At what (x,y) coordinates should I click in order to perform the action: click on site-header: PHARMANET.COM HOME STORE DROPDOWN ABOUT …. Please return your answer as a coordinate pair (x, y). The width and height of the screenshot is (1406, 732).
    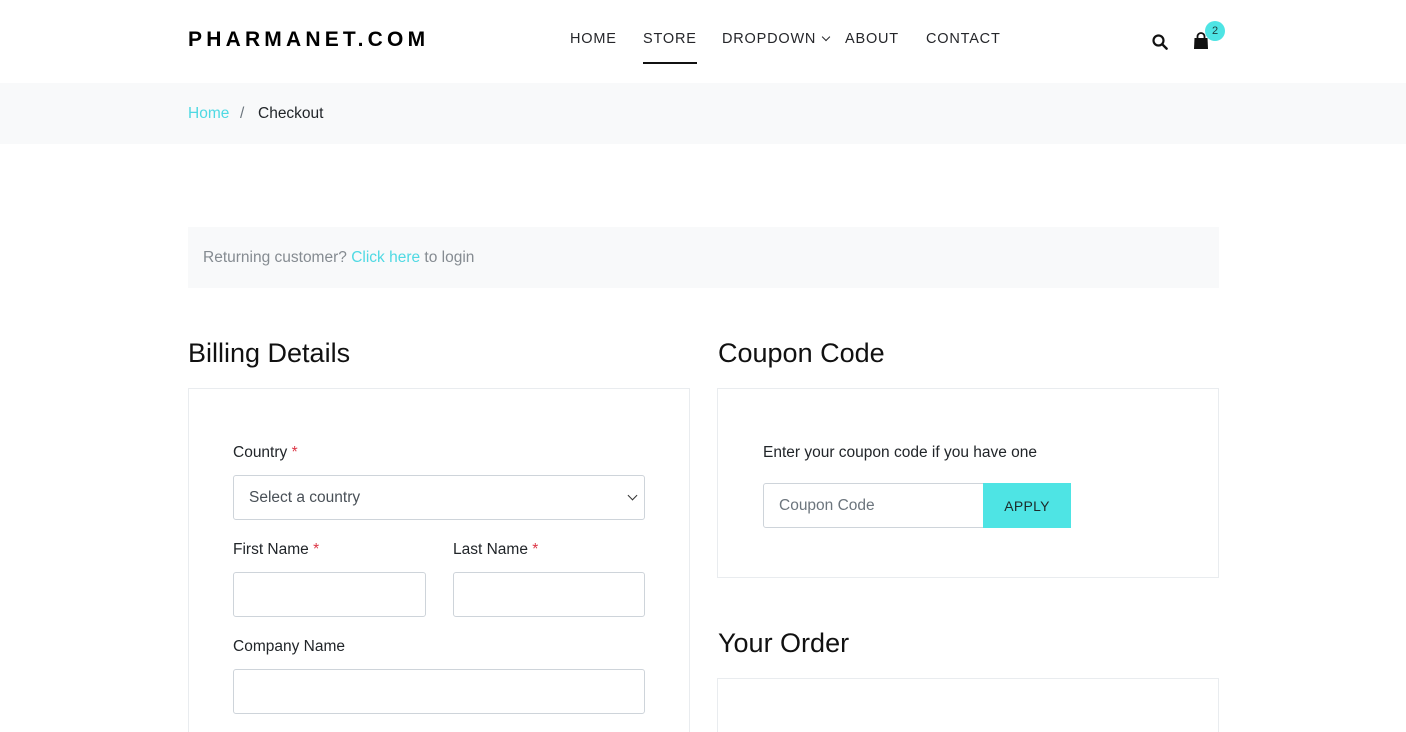
    Looking at the image, I should click on (703, 41).